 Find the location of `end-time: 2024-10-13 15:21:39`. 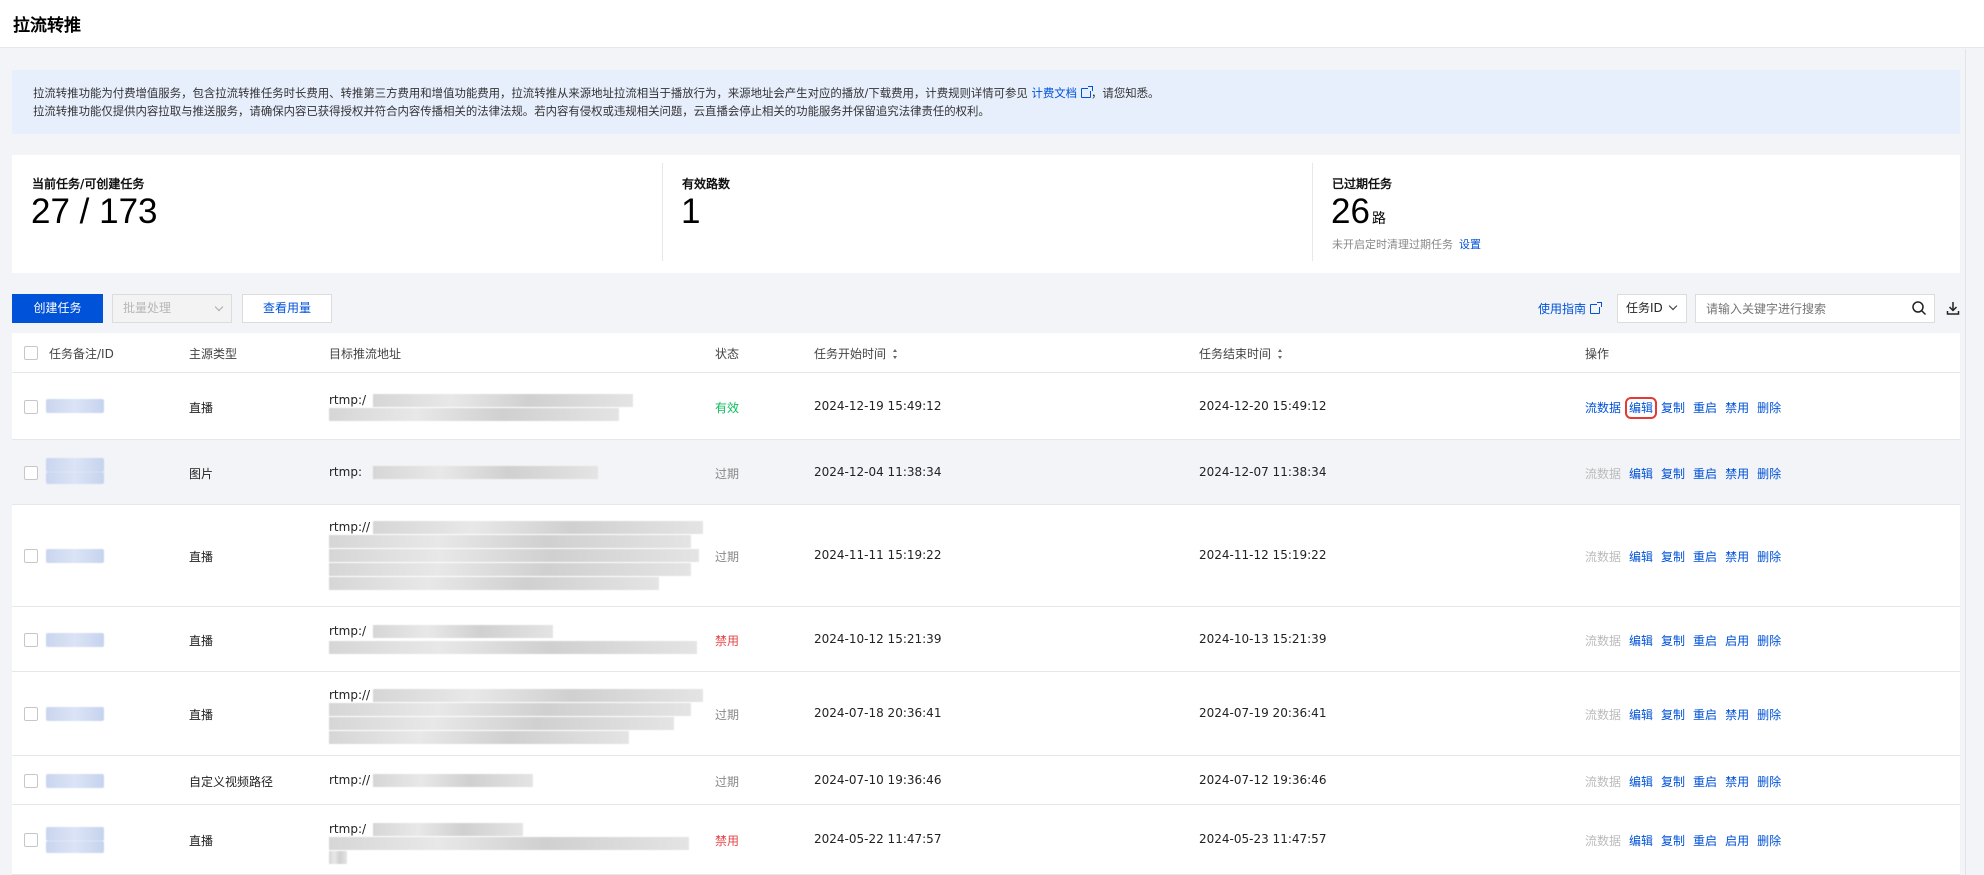

end-time: 2024-10-13 15:21:39 is located at coordinates (1263, 638).